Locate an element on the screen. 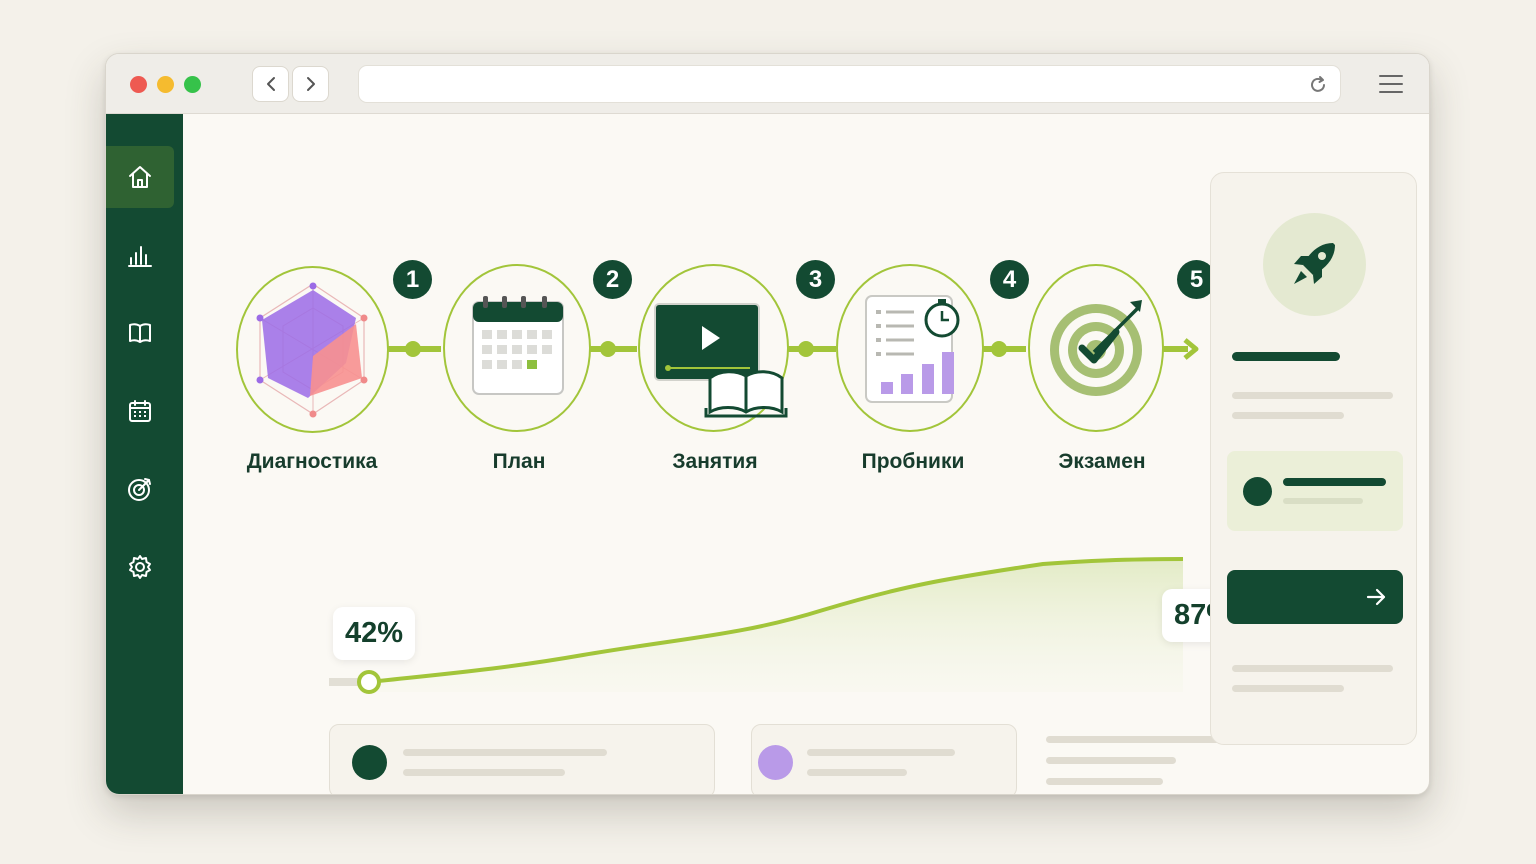  chevron-left-icon is located at coordinates (270, 84).